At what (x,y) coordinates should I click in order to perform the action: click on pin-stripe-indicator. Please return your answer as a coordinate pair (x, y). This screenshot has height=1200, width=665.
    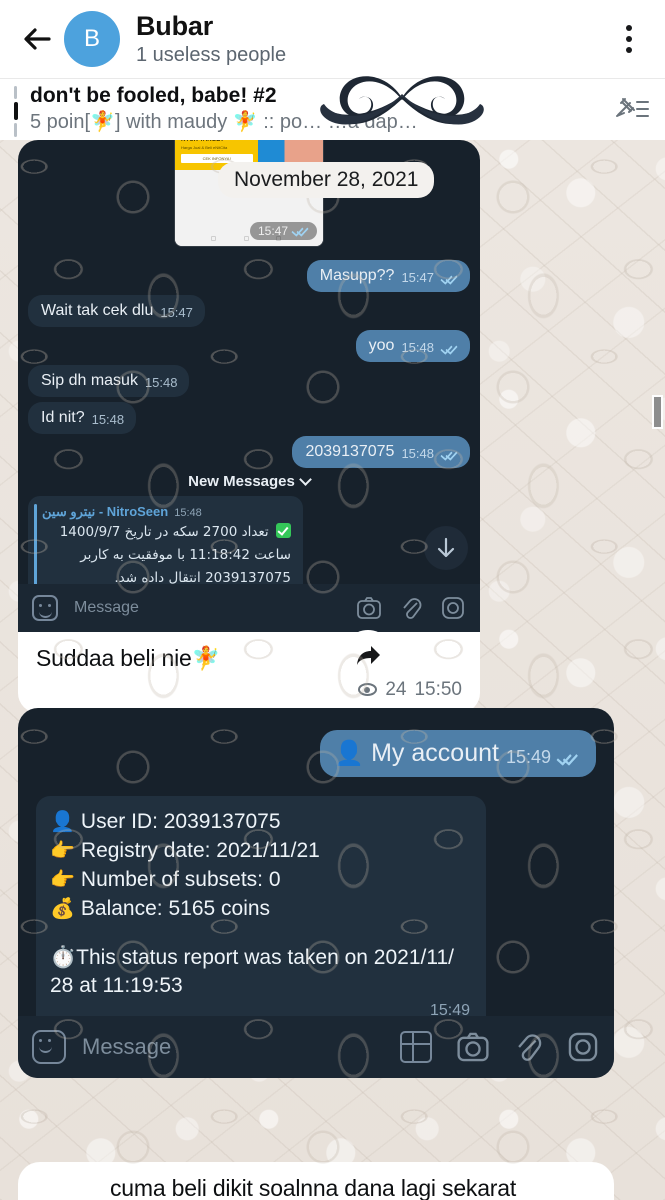
    Looking at the image, I should click on (16, 111).